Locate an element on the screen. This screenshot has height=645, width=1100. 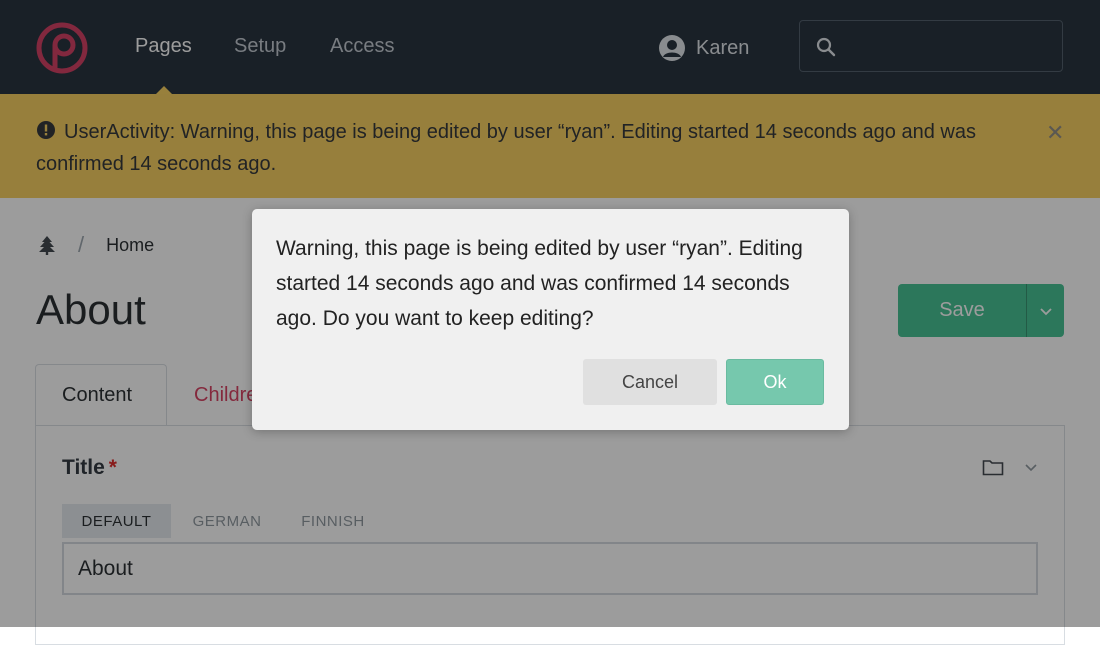
cancel-button: Cancel is located at coordinates (650, 382).